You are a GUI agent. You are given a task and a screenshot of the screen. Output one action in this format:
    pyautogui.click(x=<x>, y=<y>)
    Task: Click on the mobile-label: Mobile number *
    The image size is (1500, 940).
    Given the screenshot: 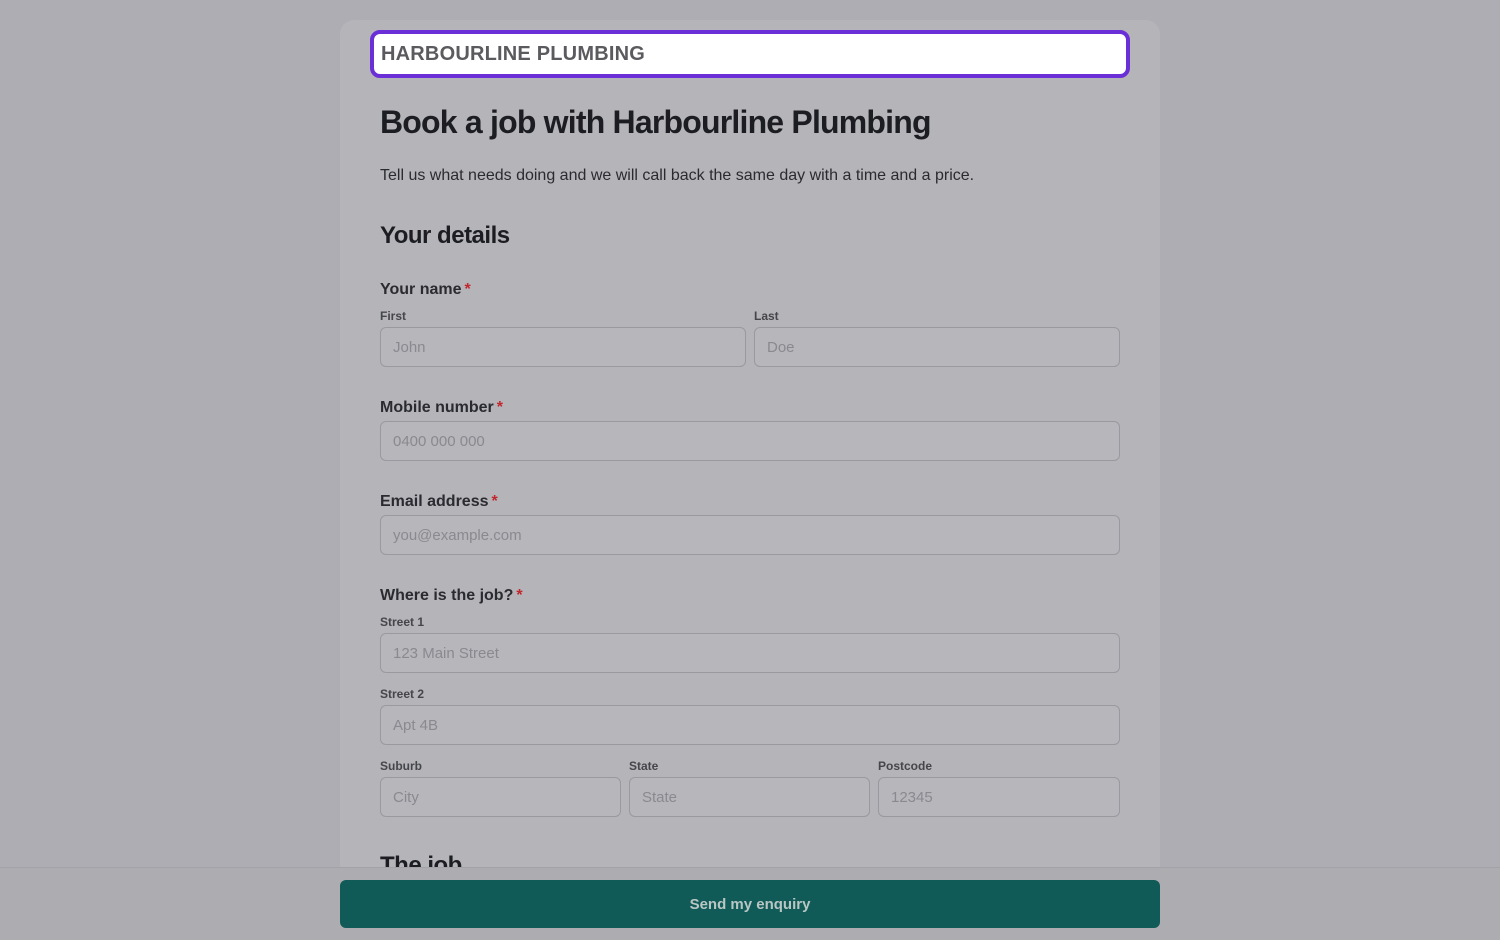 What is the action you would take?
    pyautogui.click(x=441, y=408)
    